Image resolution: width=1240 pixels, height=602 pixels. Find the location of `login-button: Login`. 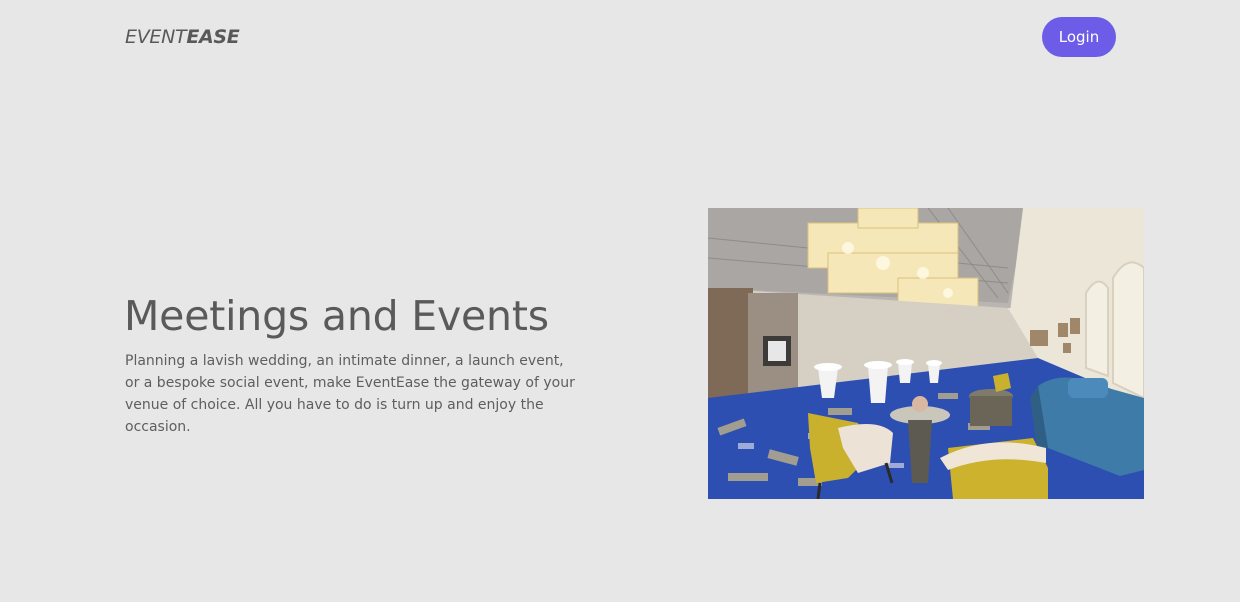

login-button: Login is located at coordinates (1079, 37).